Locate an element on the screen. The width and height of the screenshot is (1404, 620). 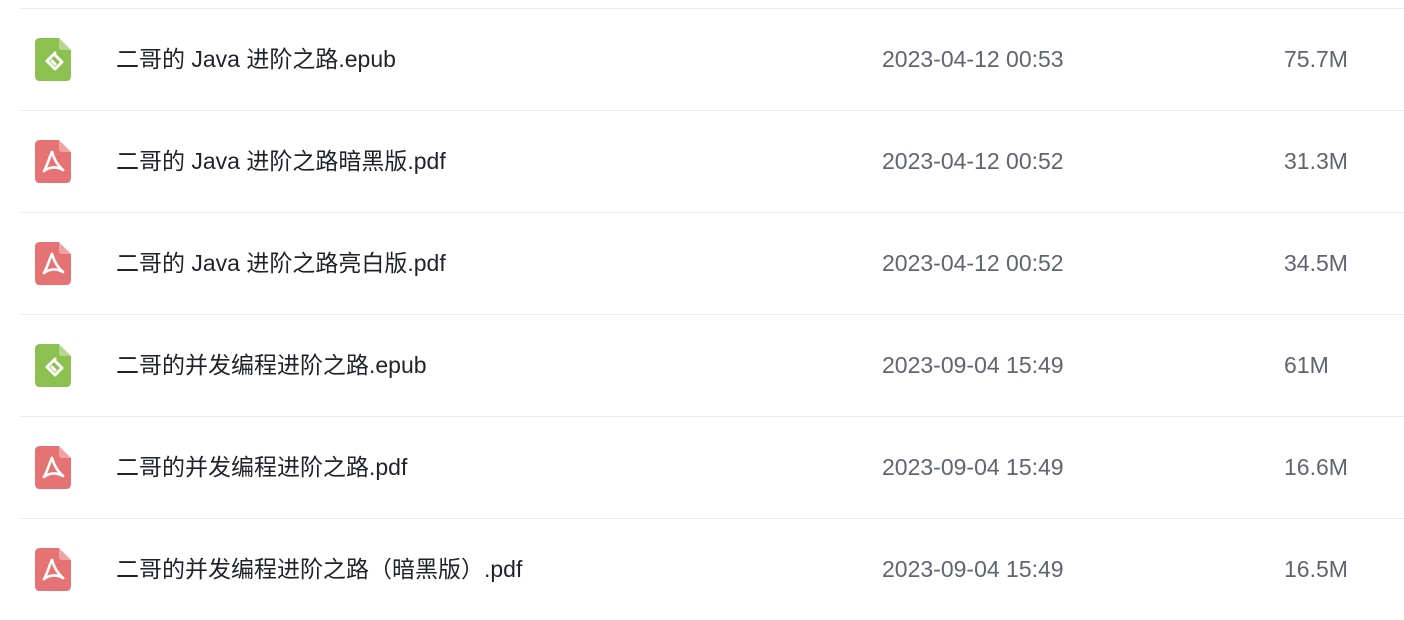
file-name: 二哥的并发编程进阶之路（暗黑版）.pdf is located at coordinates (319, 569).